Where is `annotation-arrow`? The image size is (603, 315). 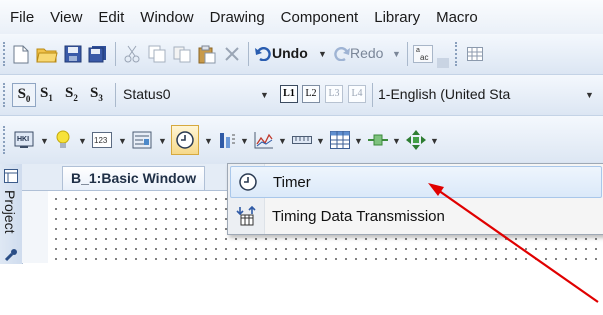
annotation-arrow is located at coordinates (513, 243).